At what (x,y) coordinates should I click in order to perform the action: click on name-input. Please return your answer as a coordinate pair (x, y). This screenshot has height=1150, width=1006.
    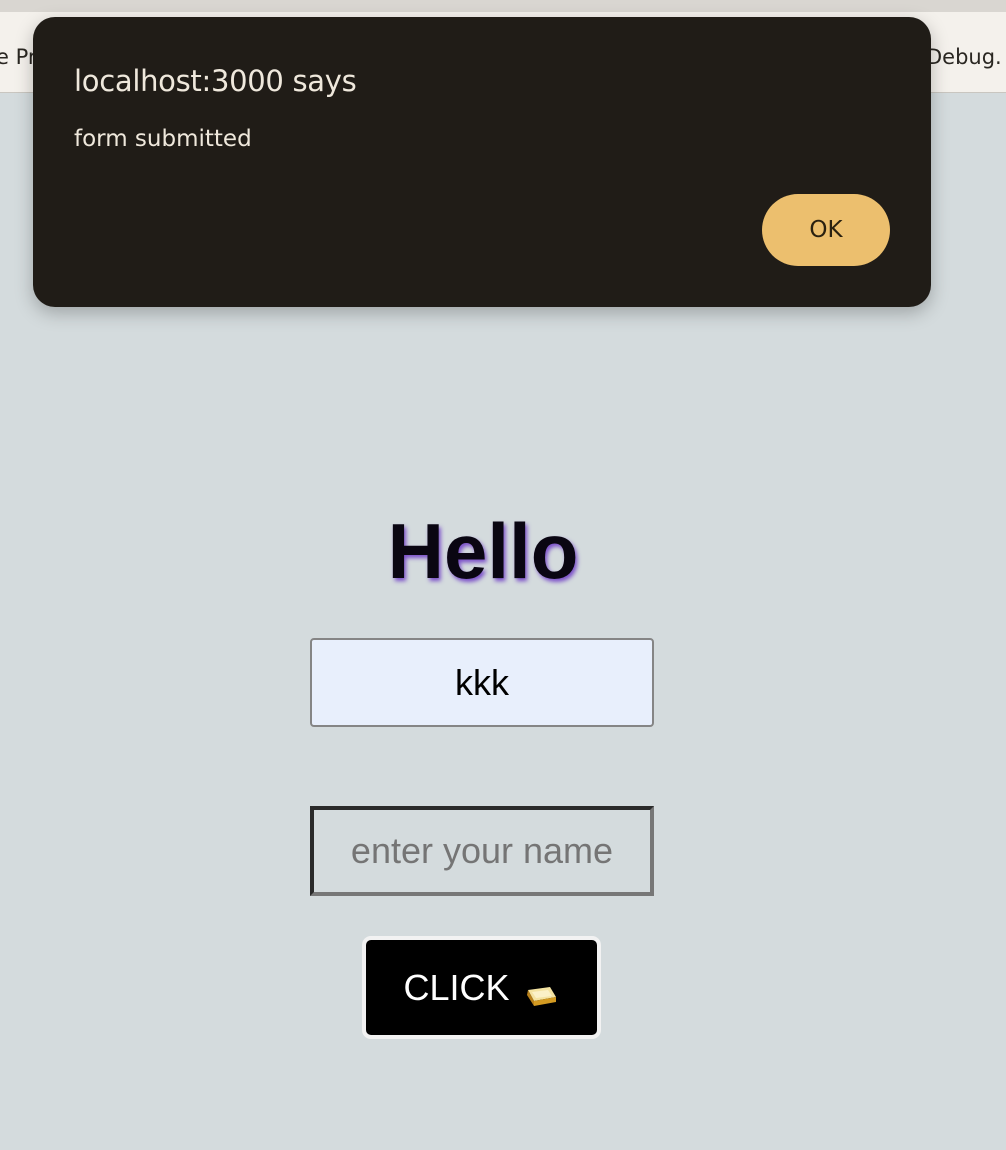
    Looking at the image, I should click on (482, 851).